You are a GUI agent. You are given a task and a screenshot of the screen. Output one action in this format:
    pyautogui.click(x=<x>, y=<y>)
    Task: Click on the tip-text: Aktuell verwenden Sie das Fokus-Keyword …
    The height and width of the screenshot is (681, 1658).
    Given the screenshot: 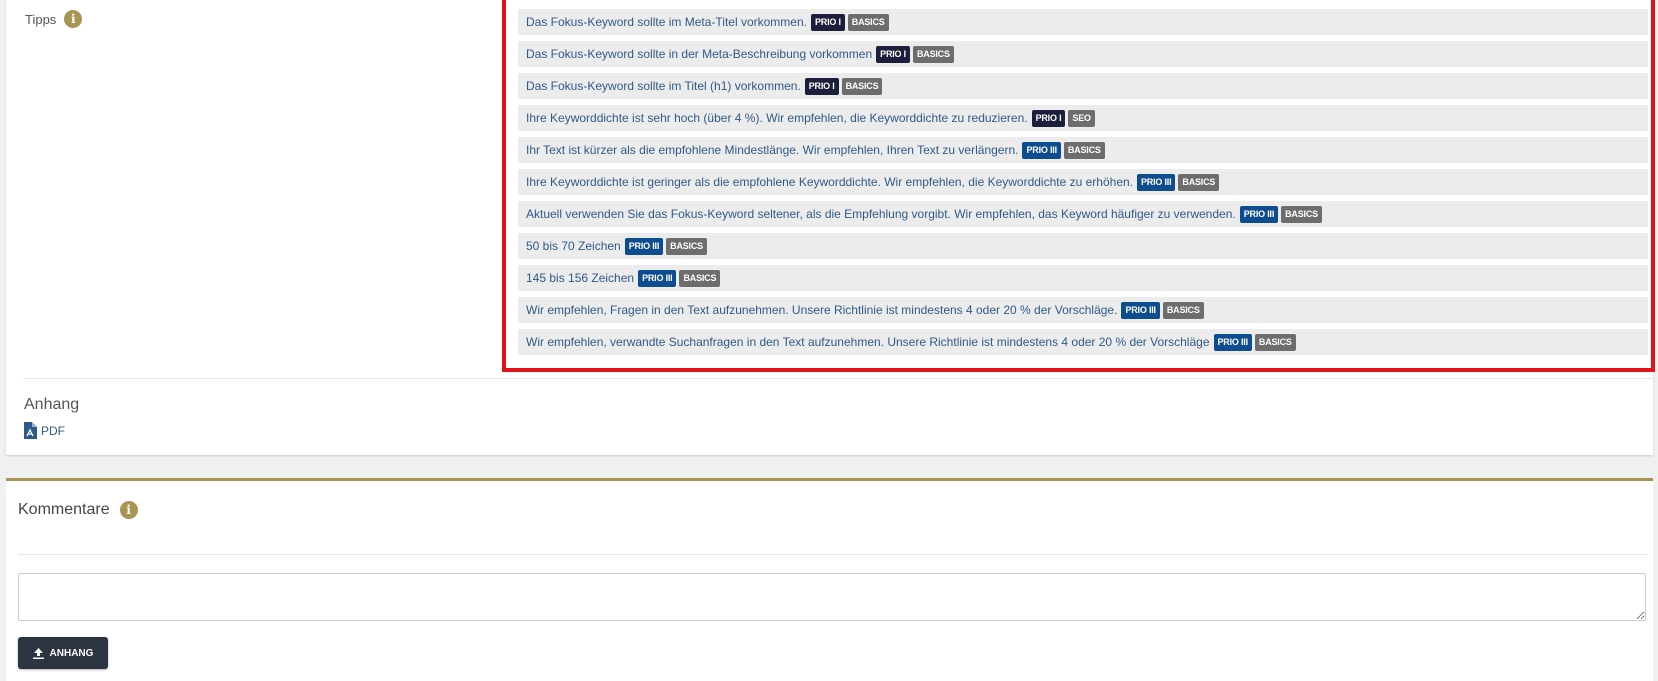 What is the action you would take?
    pyautogui.click(x=881, y=214)
    